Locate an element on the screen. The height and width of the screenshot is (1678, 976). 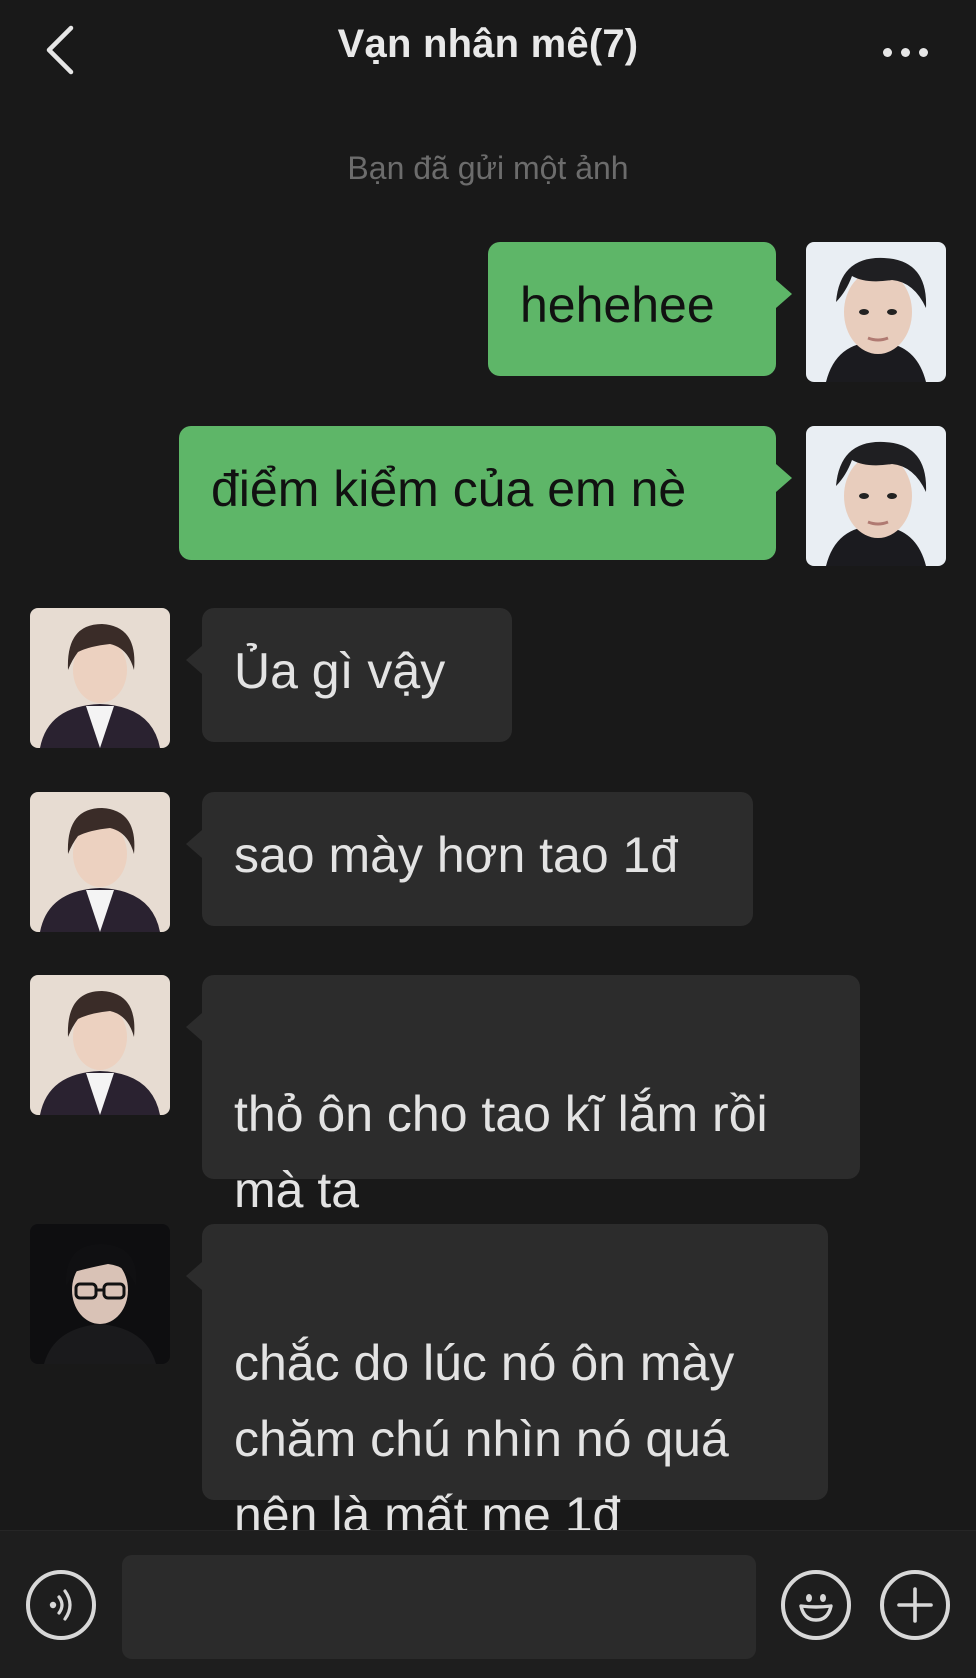
plus-button is located at coordinates (915, 1605).